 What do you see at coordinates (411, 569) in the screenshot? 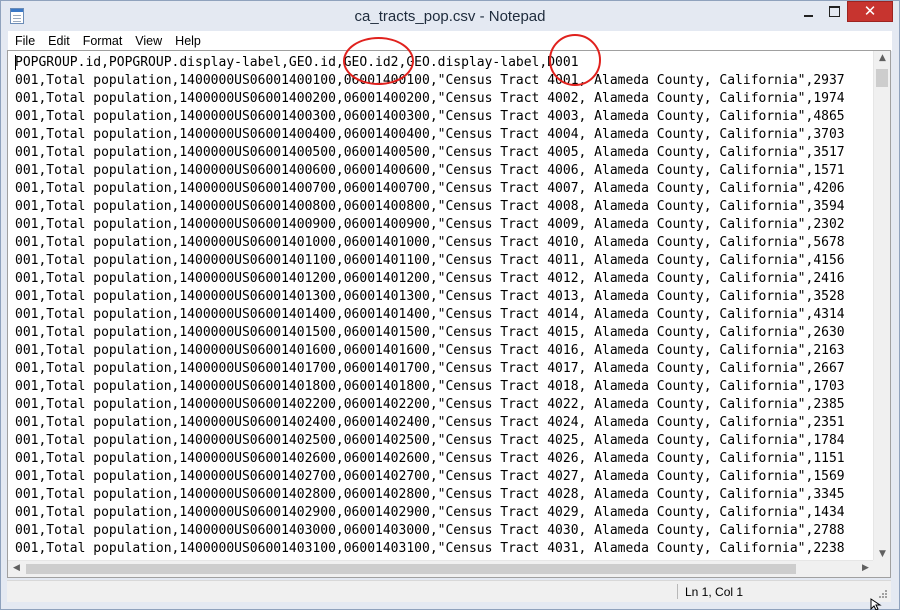
I see `horizontal-scroll-thumb` at bounding box center [411, 569].